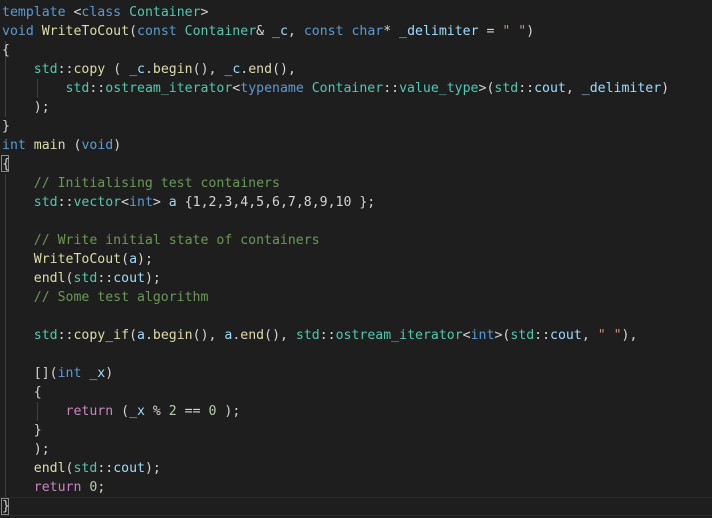 The image size is (712, 518). Describe the element at coordinates (149, 69) in the screenshot. I see `code-line: std::copy ( _c.begin(), _c.end(),` at that location.